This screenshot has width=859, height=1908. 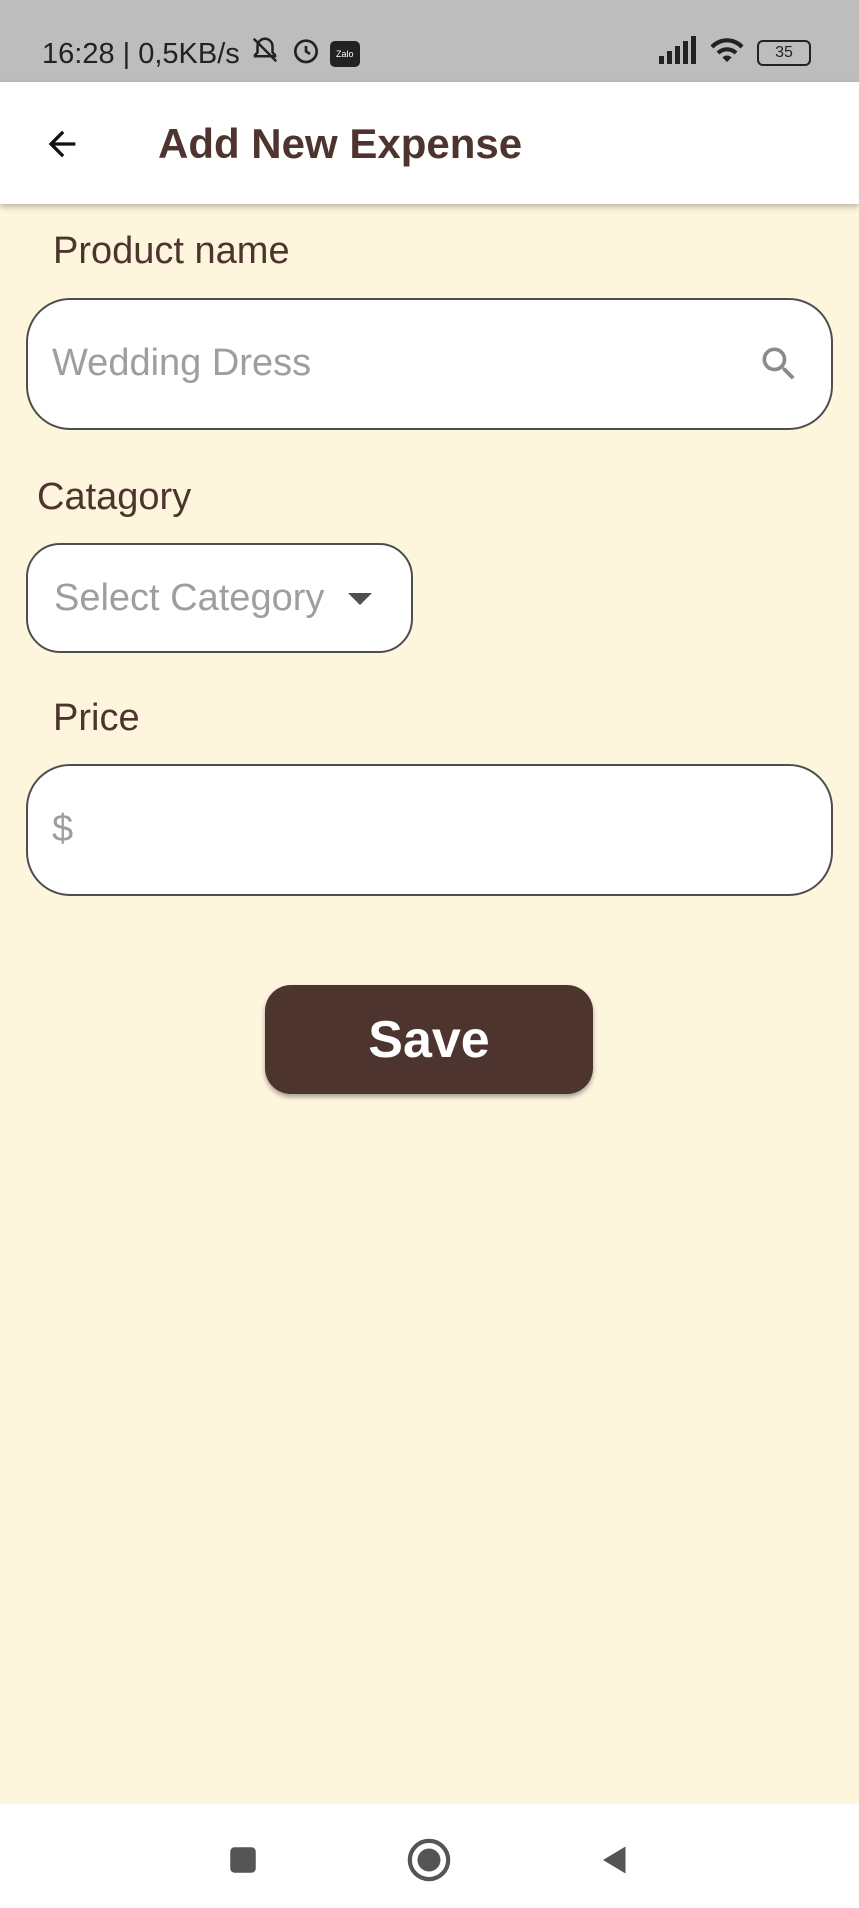 What do you see at coordinates (784, 52) in the screenshot?
I see `battery-icon: 35` at bounding box center [784, 52].